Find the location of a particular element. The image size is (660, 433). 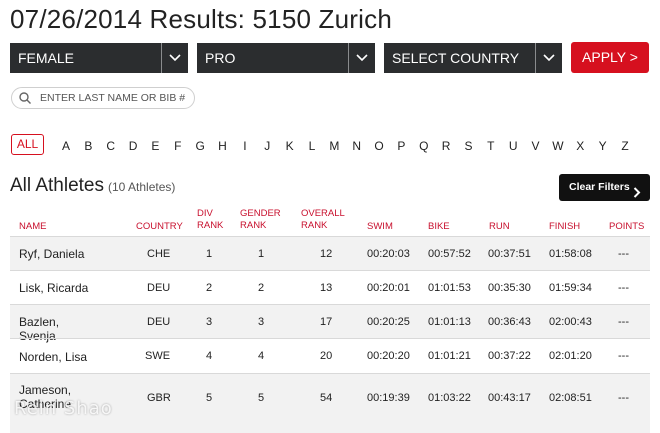

finish-time: 02:00:43 is located at coordinates (570, 322).